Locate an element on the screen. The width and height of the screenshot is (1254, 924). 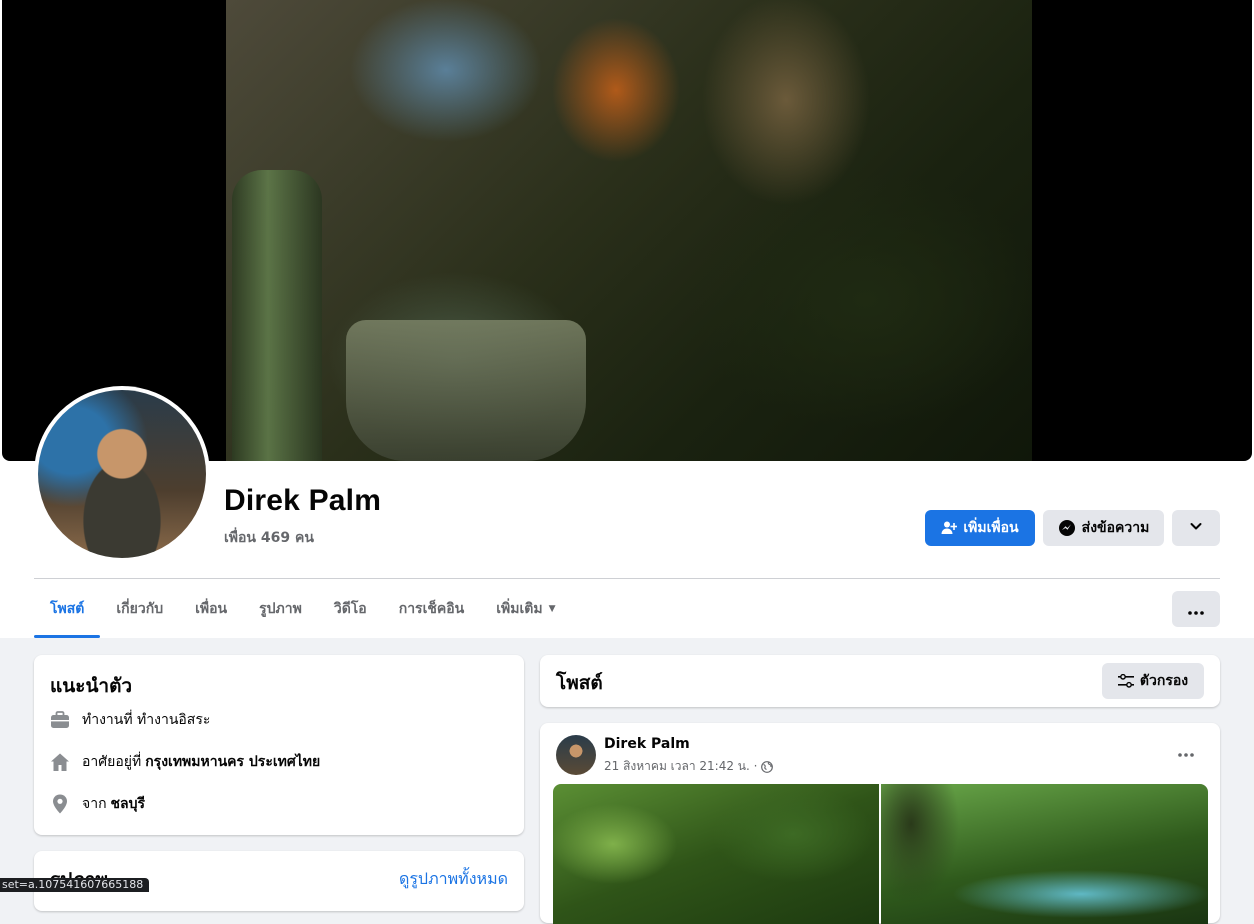
messenger-icon is located at coordinates (1067, 528).